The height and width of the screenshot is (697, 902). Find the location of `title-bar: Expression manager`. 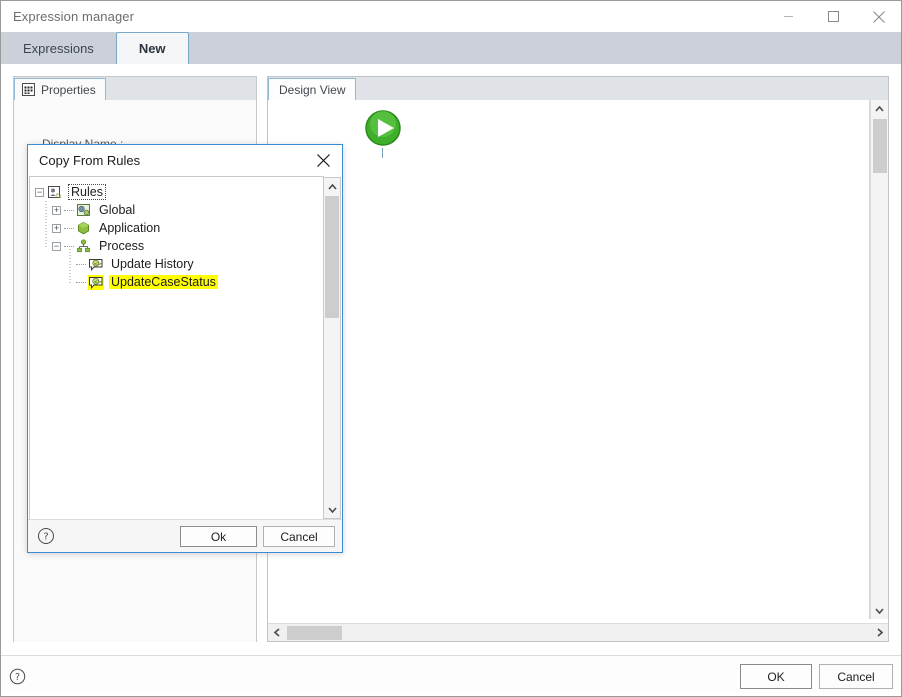

title-bar: Expression manager is located at coordinates (451, 16).